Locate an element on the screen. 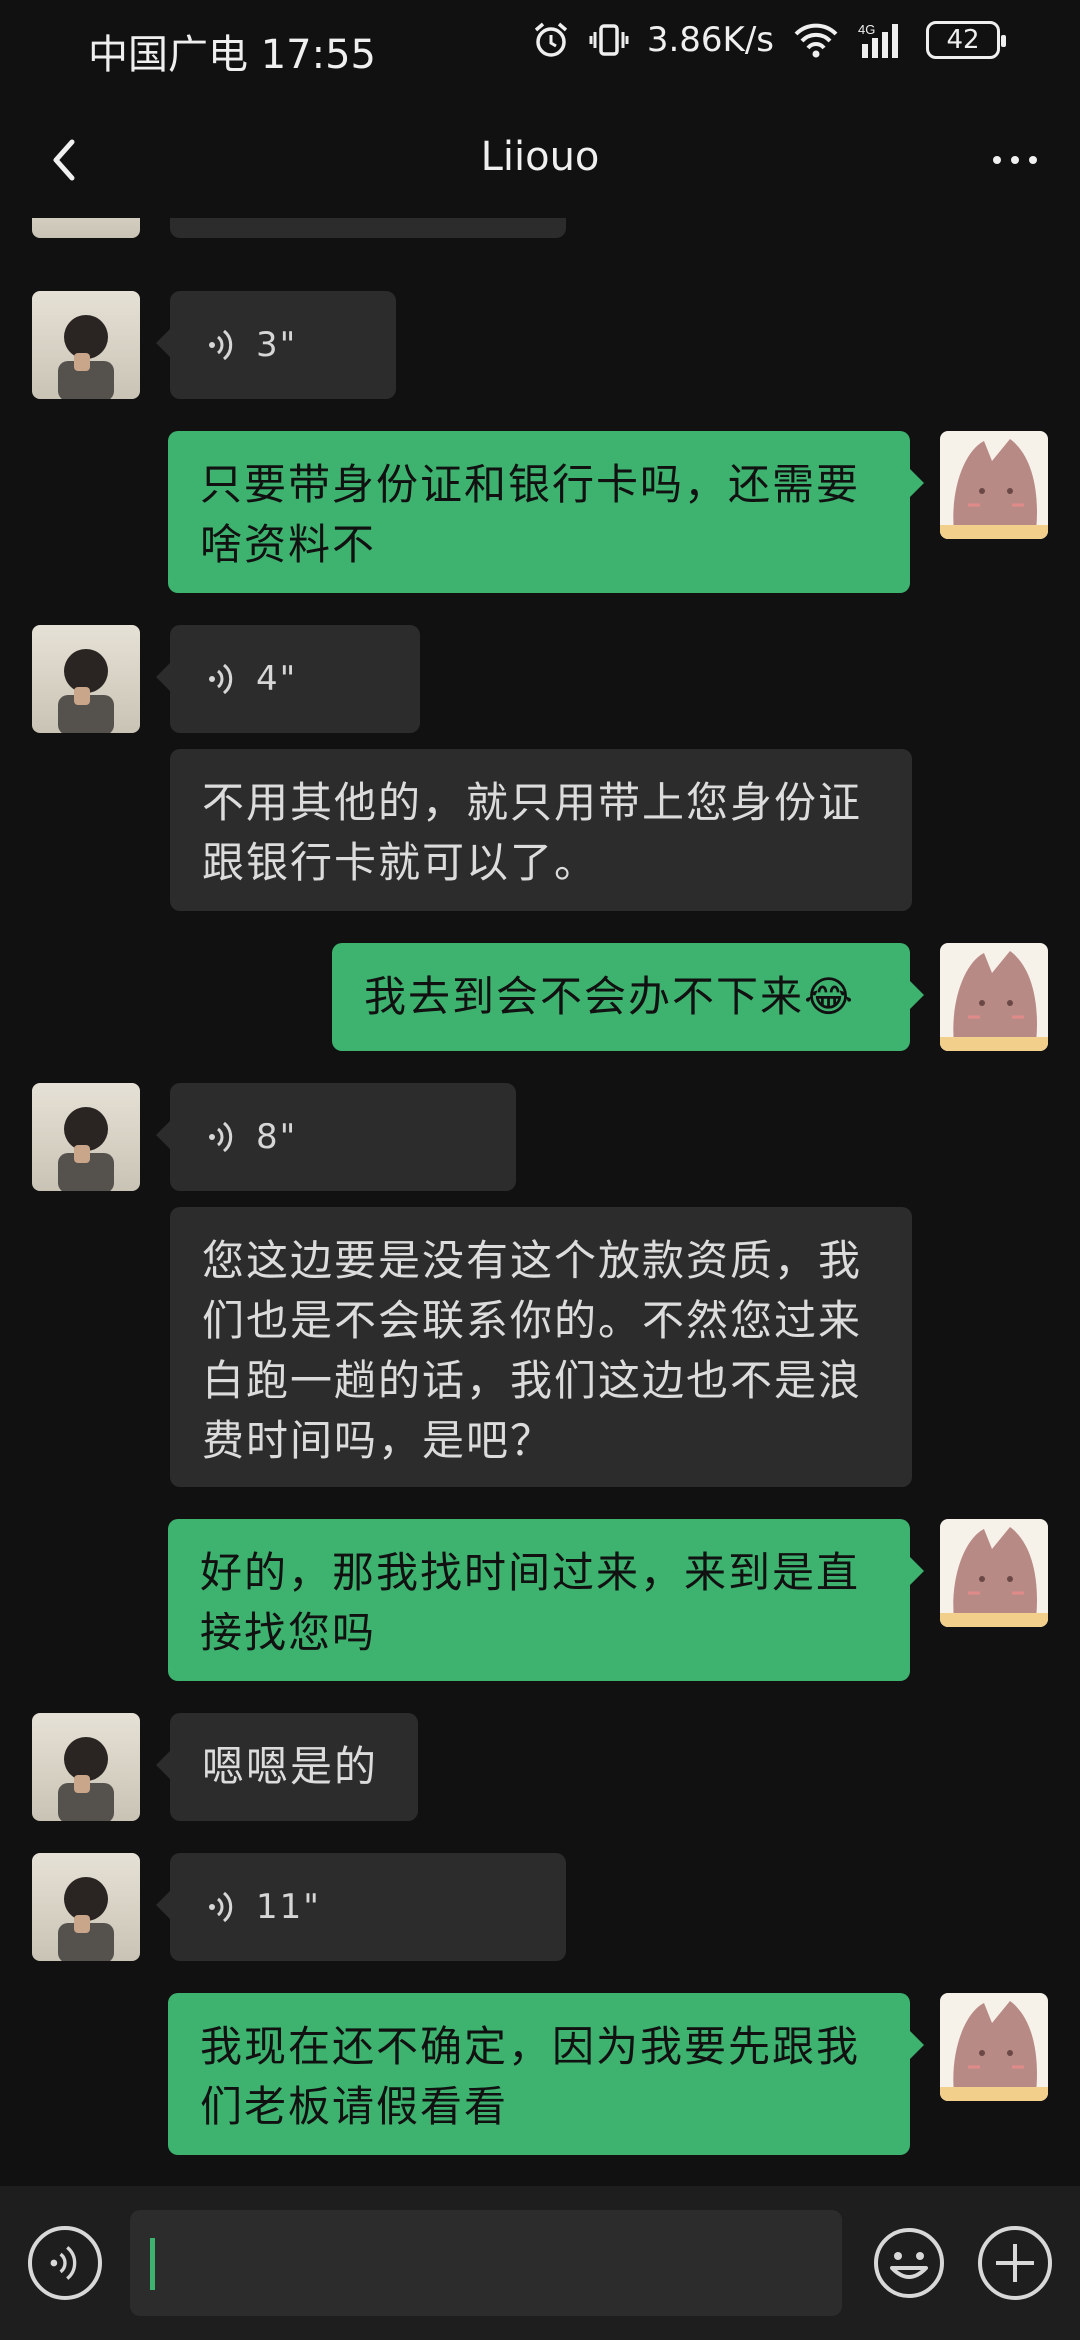 The height and width of the screenshot is (2340, 1080). voice-message: 3" is located at coordinates (276, 345).